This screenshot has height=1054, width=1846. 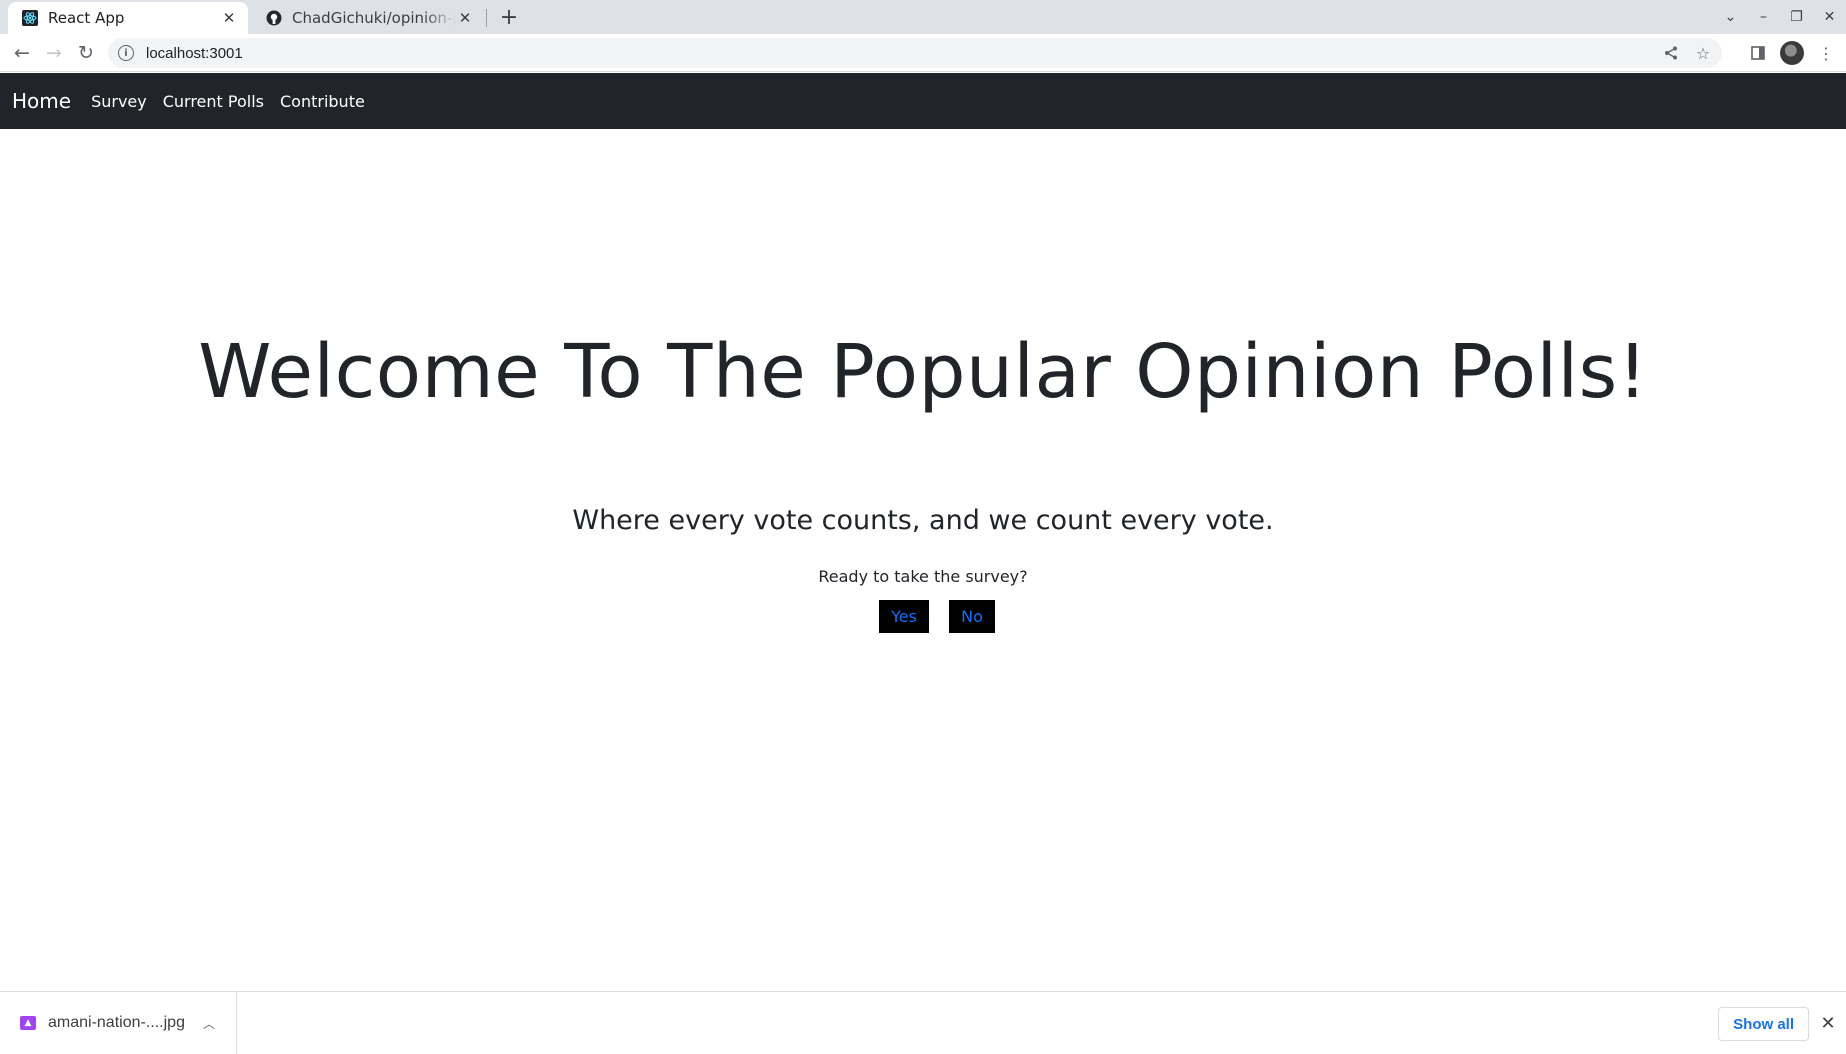 I want to click on nav-links: Survey Current Polls Contribute, so click(x=228, y=101).